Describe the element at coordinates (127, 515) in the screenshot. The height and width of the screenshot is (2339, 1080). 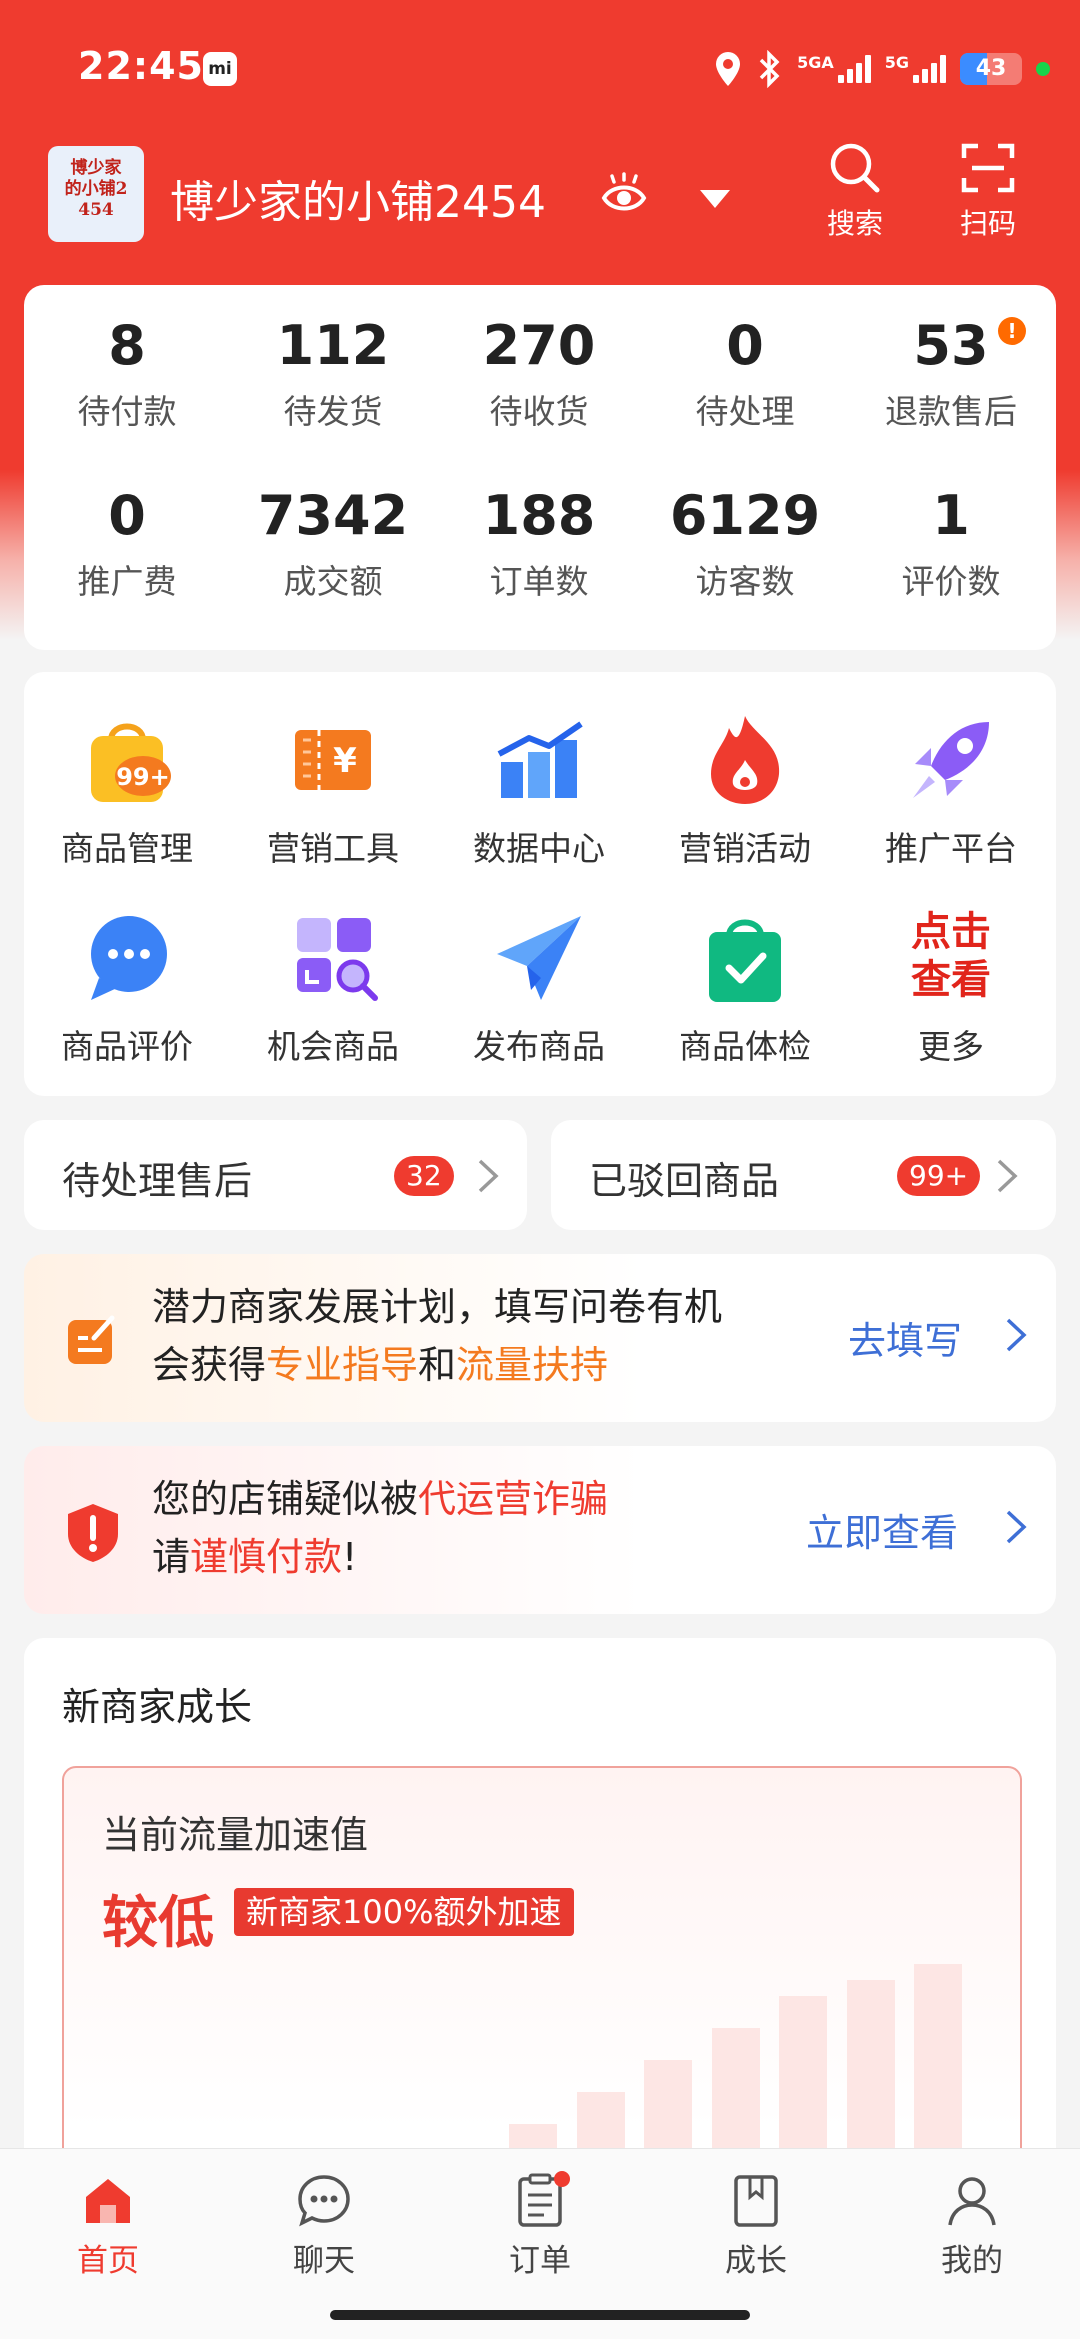
I see `stat-value: 0` at that location.